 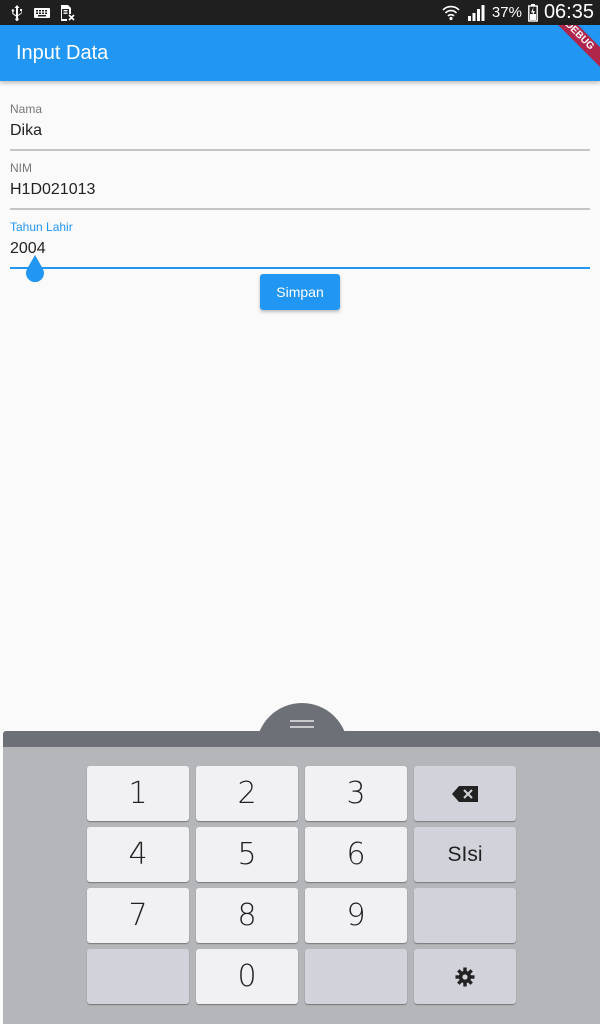 I want to click on key-settings, so click(x=465, y=976).